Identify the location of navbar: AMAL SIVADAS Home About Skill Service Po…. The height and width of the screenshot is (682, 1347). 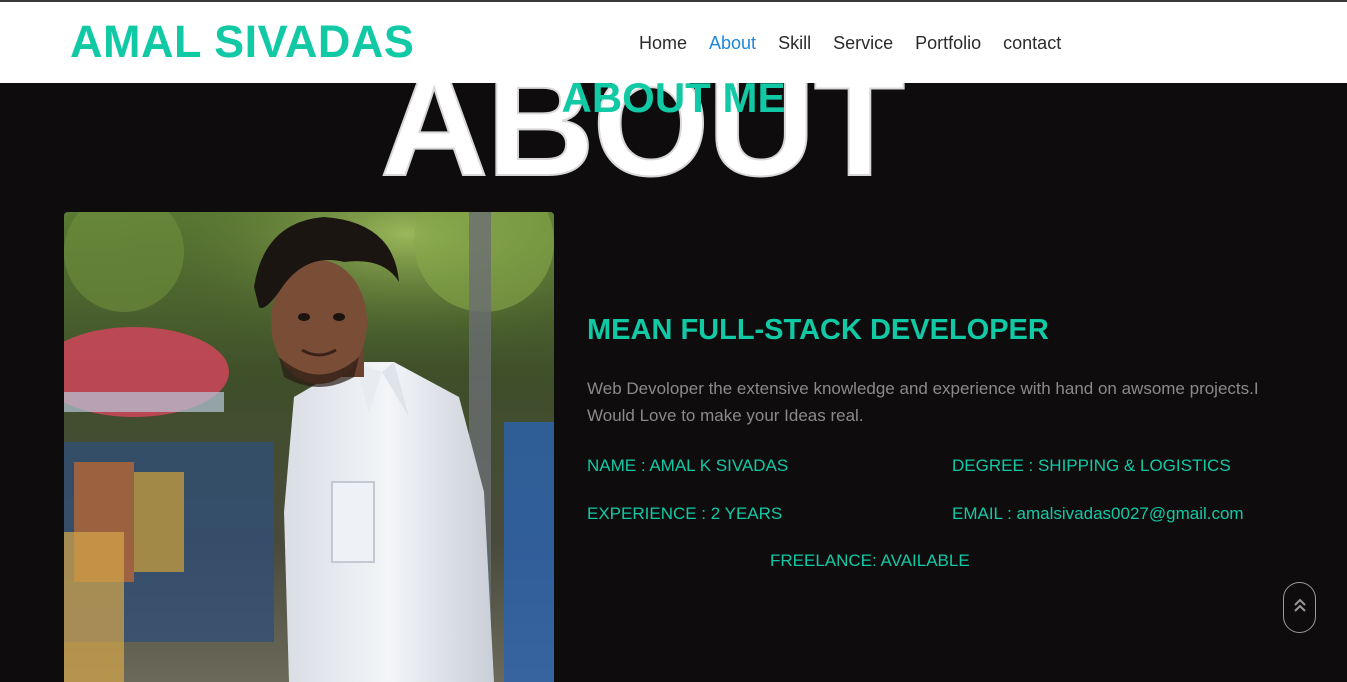
(673, 42).